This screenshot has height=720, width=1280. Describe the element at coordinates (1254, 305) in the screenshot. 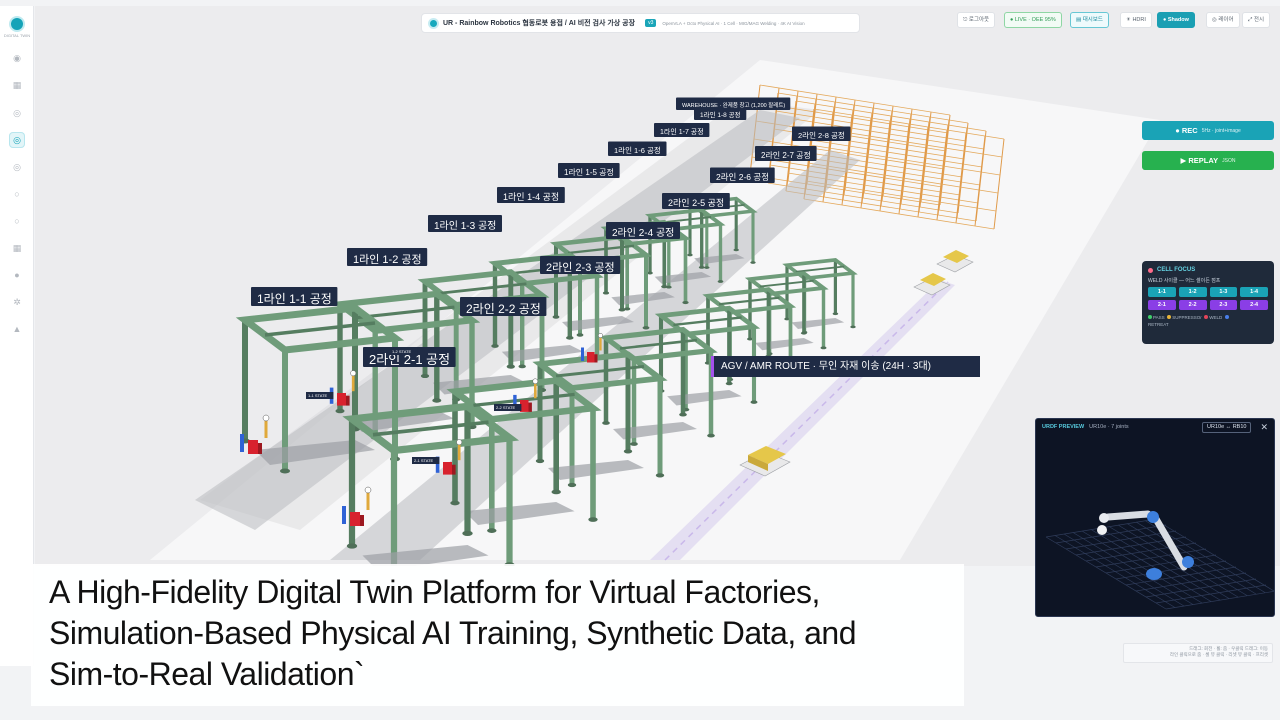

I see `cell-button-2-4: 2-4` at that location.